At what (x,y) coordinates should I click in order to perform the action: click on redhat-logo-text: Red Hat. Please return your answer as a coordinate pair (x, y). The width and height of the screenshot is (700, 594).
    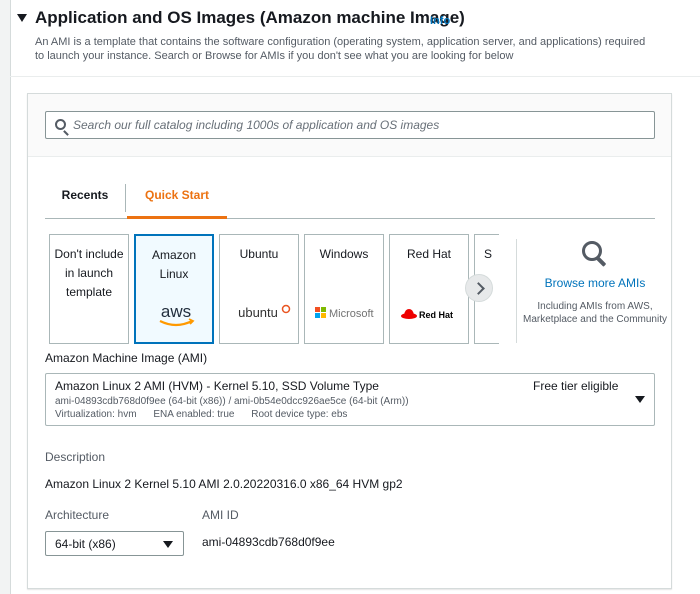
    Looking at the image, I should click on (436, 315).